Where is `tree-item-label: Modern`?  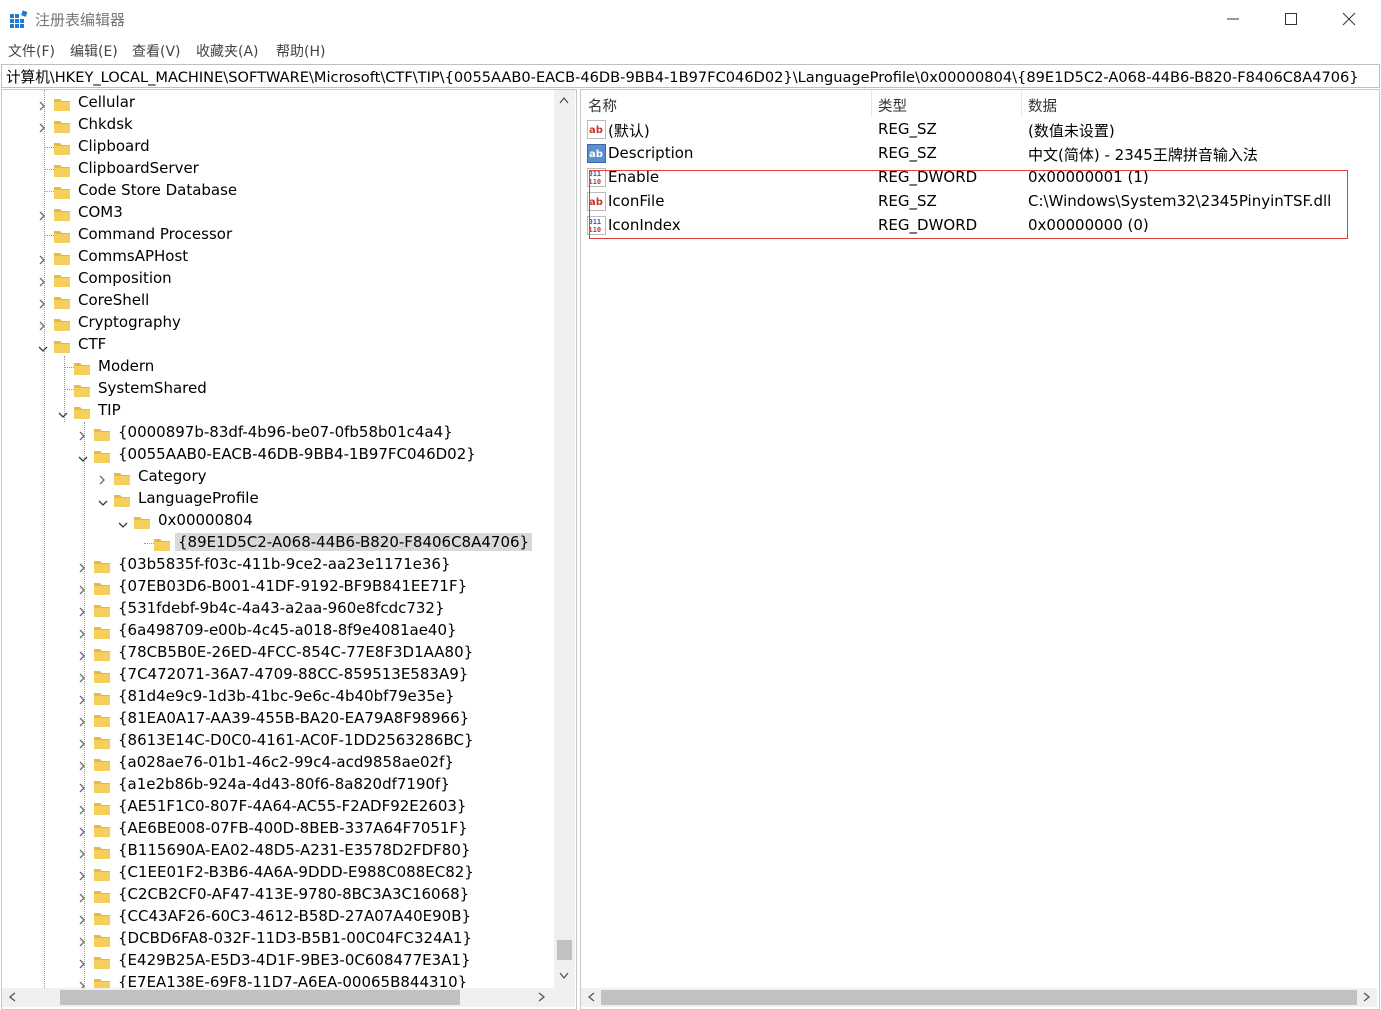 tree-item-label: Modern is located at coordinates (126, 366).